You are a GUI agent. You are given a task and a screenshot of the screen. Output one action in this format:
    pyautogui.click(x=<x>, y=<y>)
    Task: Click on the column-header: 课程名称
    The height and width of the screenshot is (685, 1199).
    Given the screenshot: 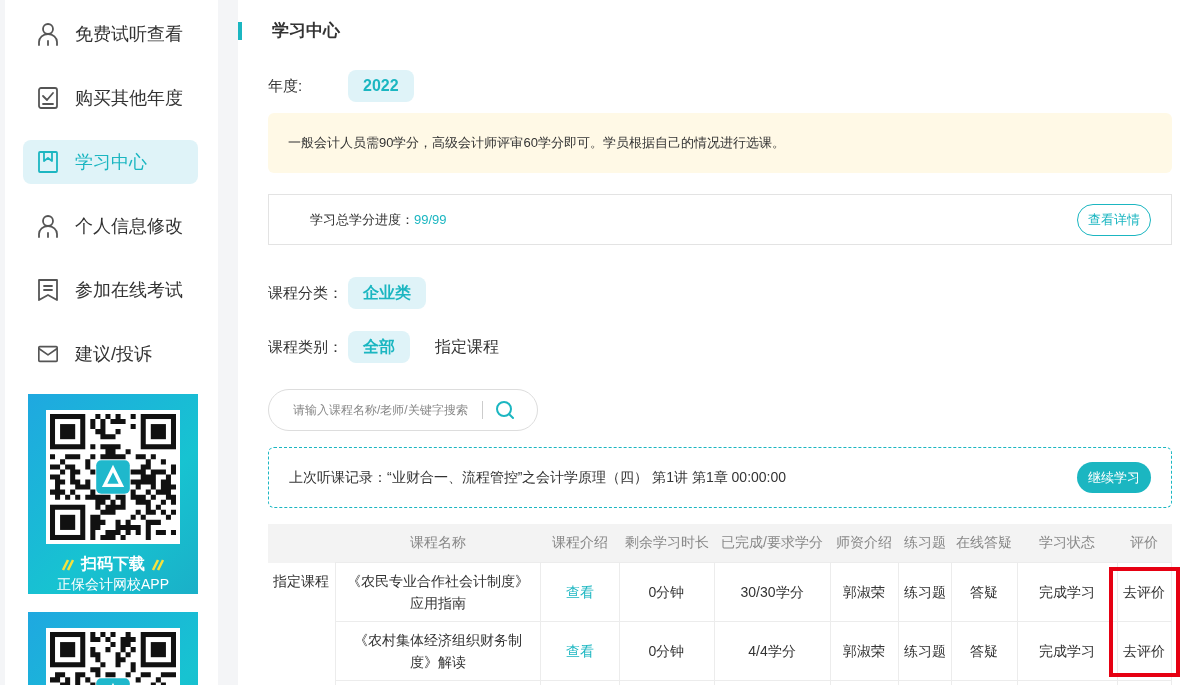 What is the action you would take?
    pyautogui.click(x=437, y=543)
    